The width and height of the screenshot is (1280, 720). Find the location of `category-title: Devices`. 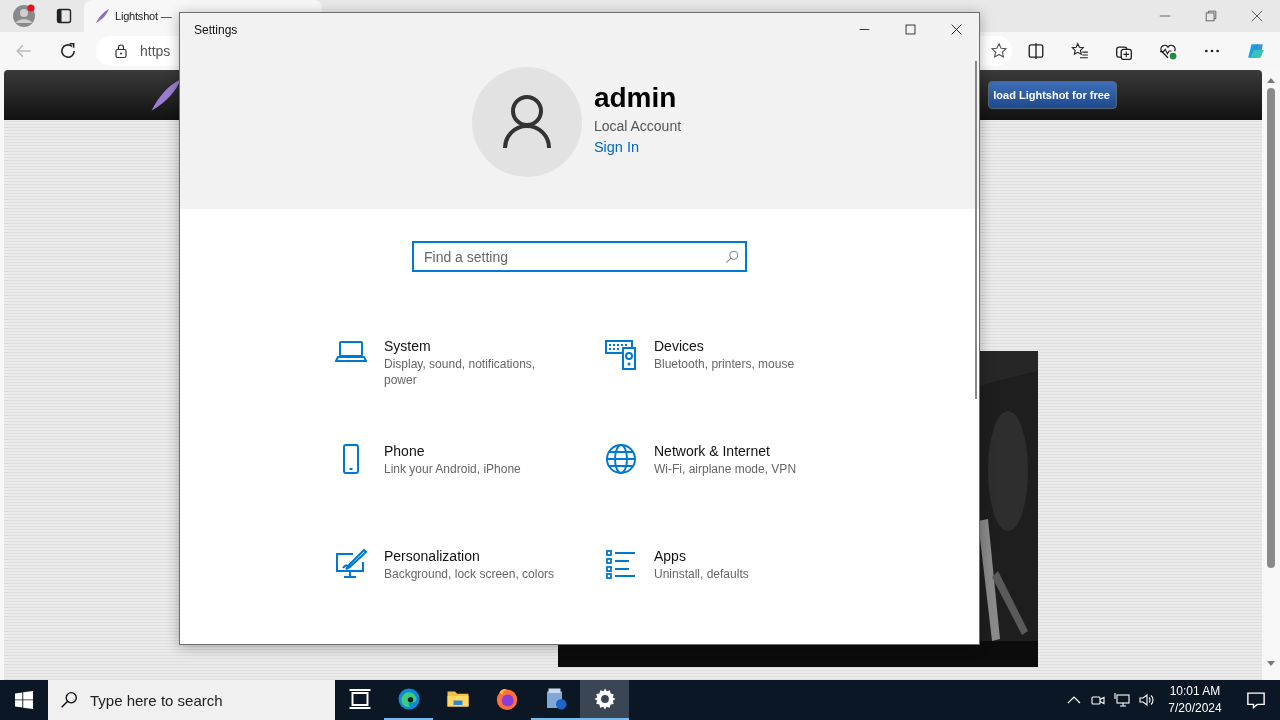

category-title: Devices is located at coordinates (679, 346).